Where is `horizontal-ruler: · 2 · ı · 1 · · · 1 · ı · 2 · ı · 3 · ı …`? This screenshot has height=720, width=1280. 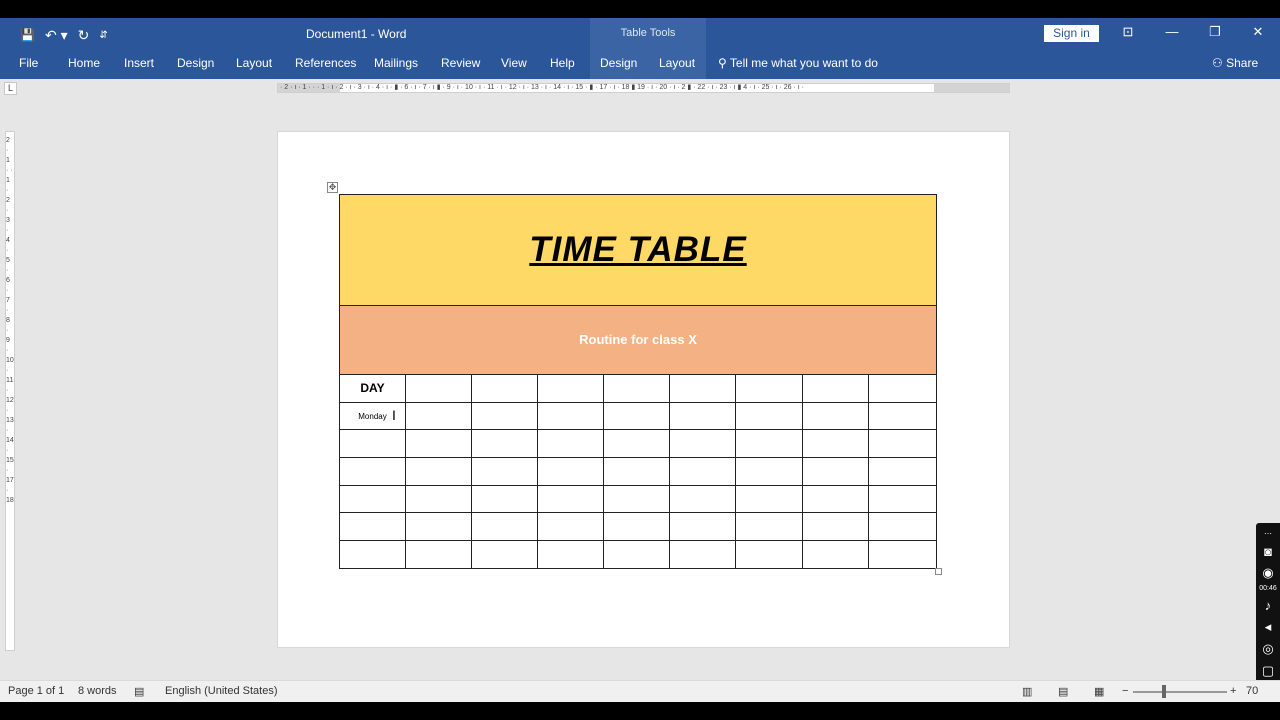
horizontal-ruler: · 2 · ı · 1 · · · 1 · ı · 2 · ı · 3 · ı … is located at coordinates (643, 88).